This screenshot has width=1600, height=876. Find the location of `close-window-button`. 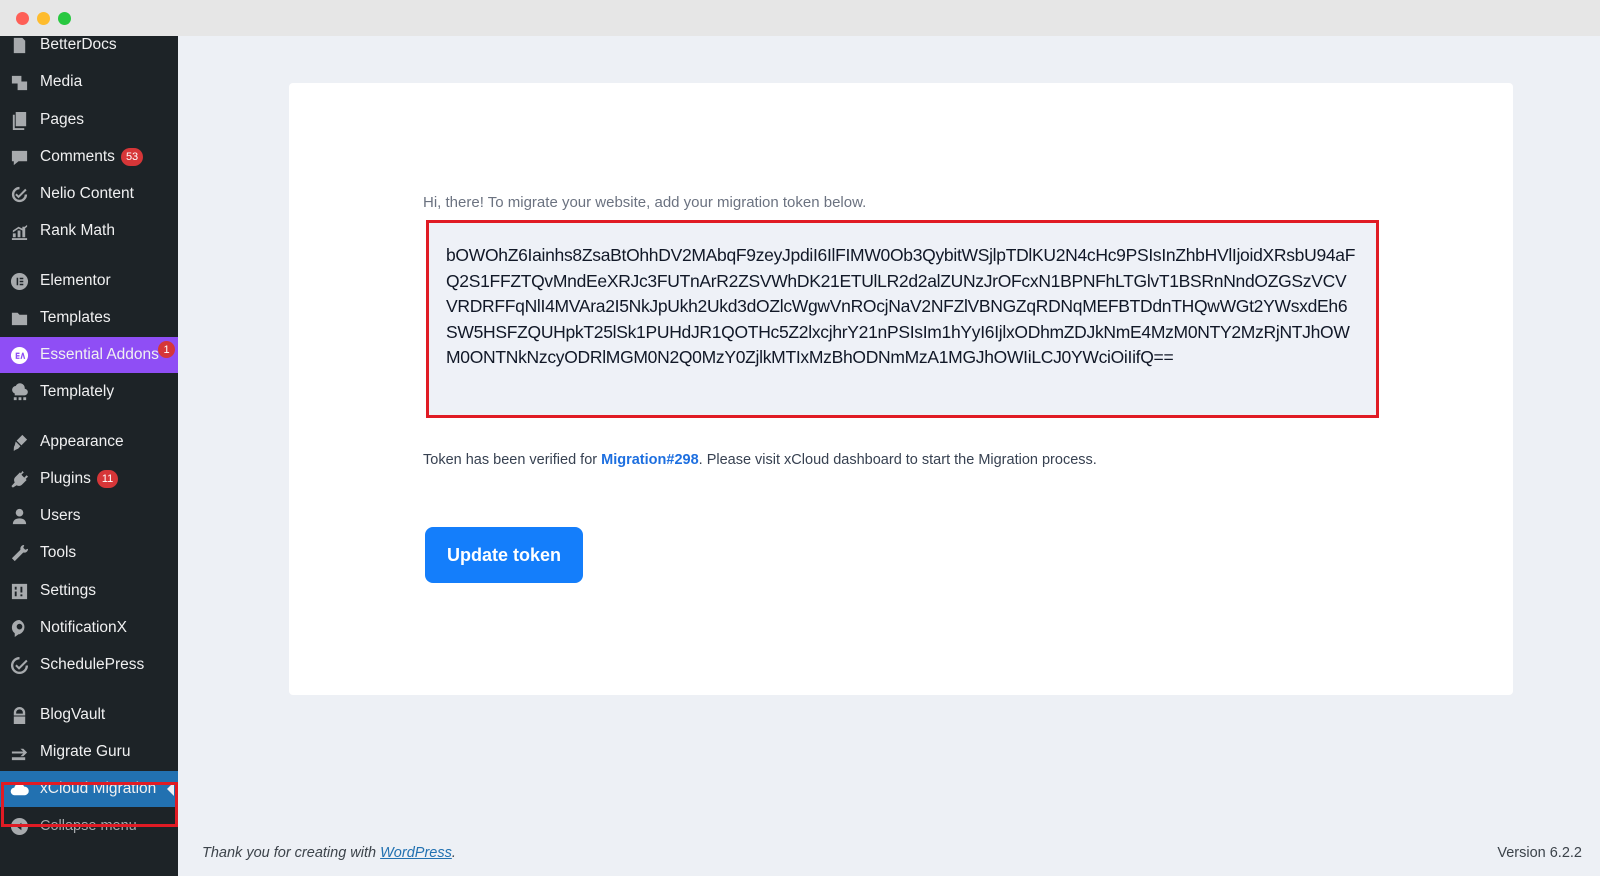

close-window-button is located at coordinates (22, 18).